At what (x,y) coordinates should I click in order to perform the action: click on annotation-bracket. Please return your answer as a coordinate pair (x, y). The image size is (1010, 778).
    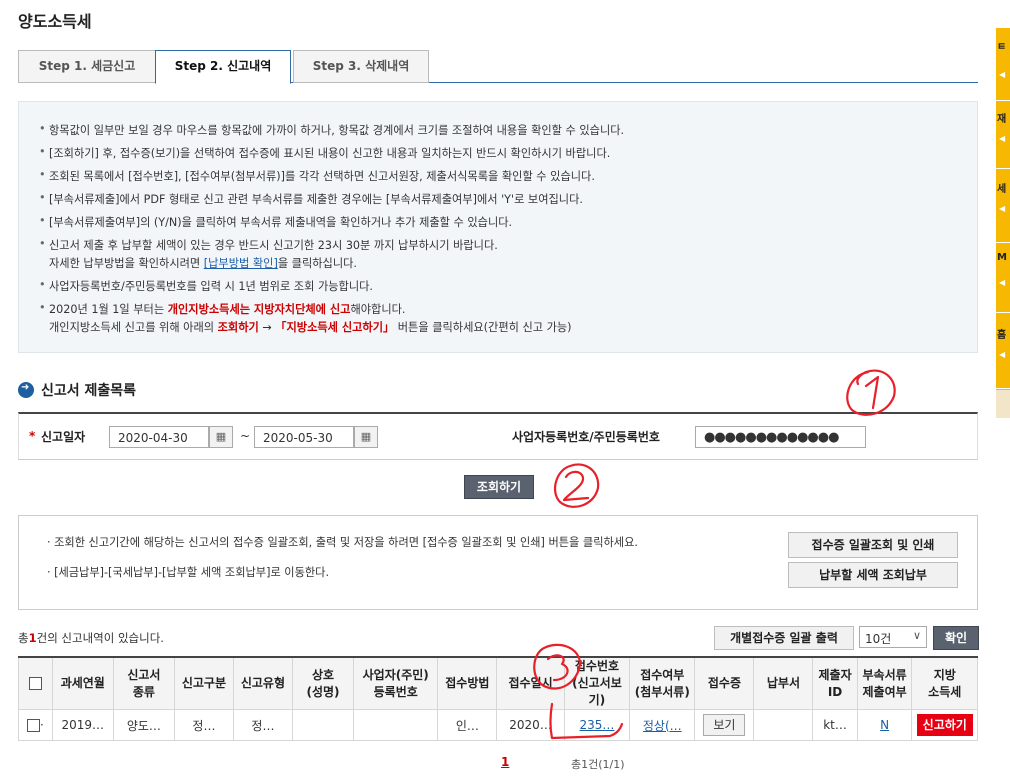
    Looking at the image, I should click on (586, 721).